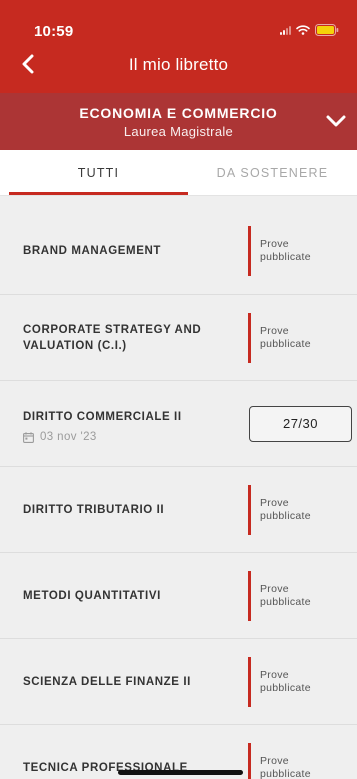  Describe the element at coordinates (28, 437) in the screenshot. I see `calendar-icon` at that location.